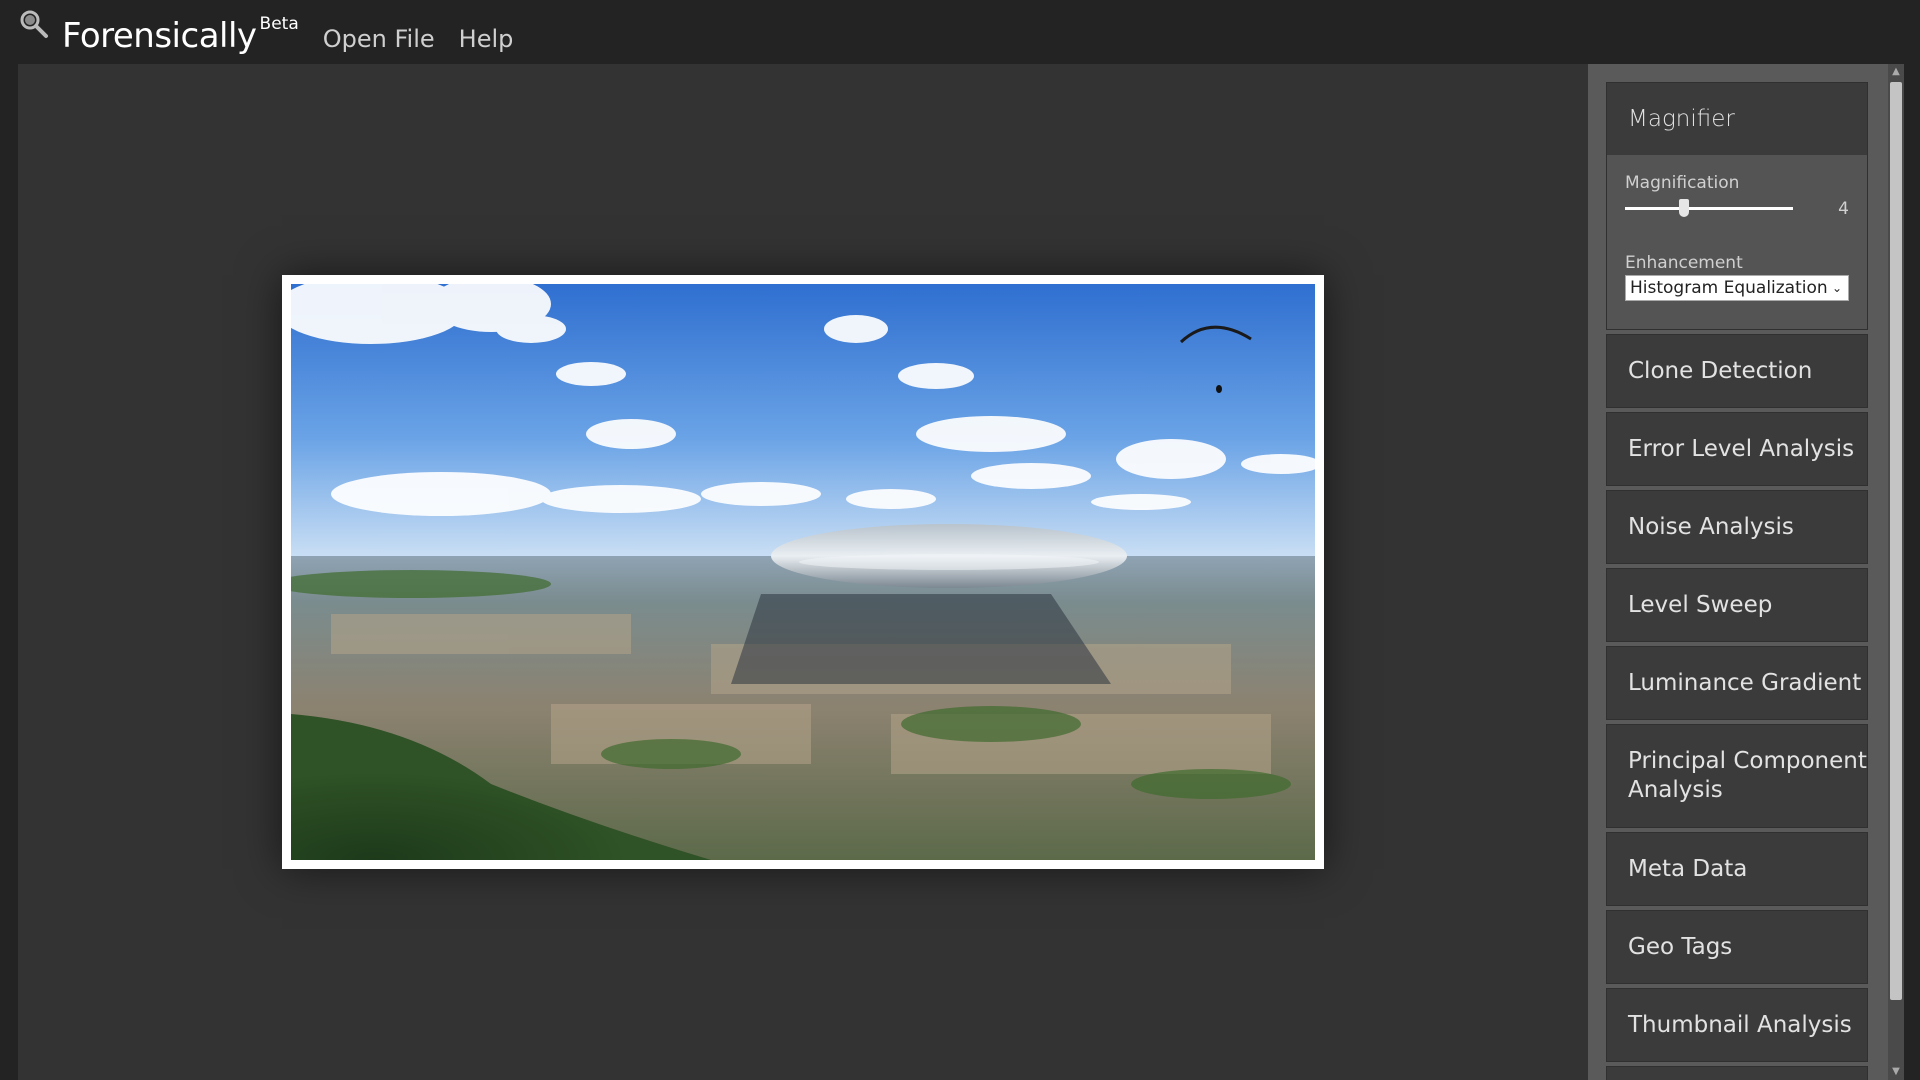  I want to click on tool-next-partial, so click(1737, 1073).